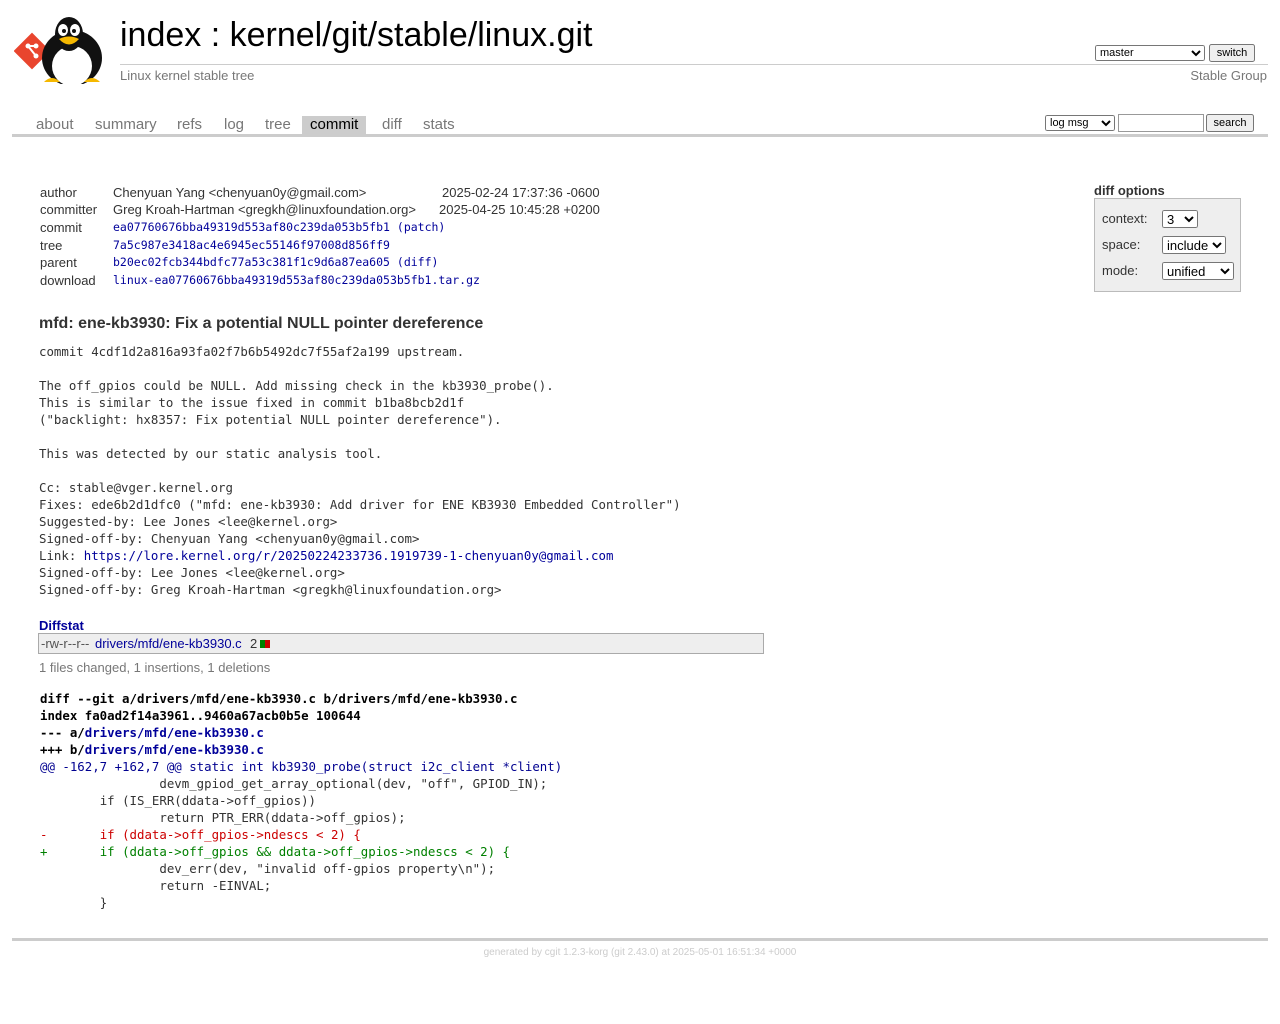 The height and width of the screenshot is (1024, 1280). What do you see at coordinates (1161, 123) in the screenshot?
I see `search-input` at bounding box center [1161, 123].